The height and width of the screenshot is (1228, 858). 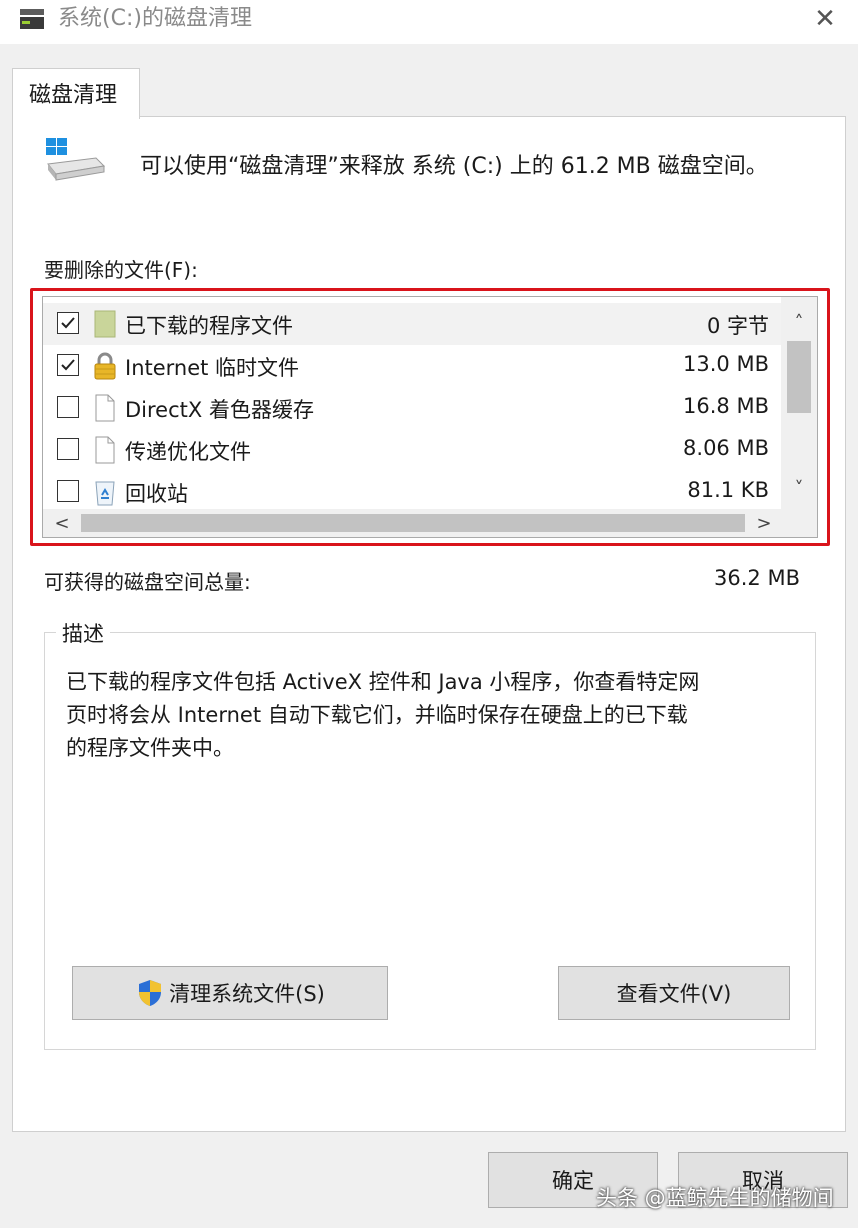 I want to click on scroll-up-icon: ˄, so click(x=799, y=322).